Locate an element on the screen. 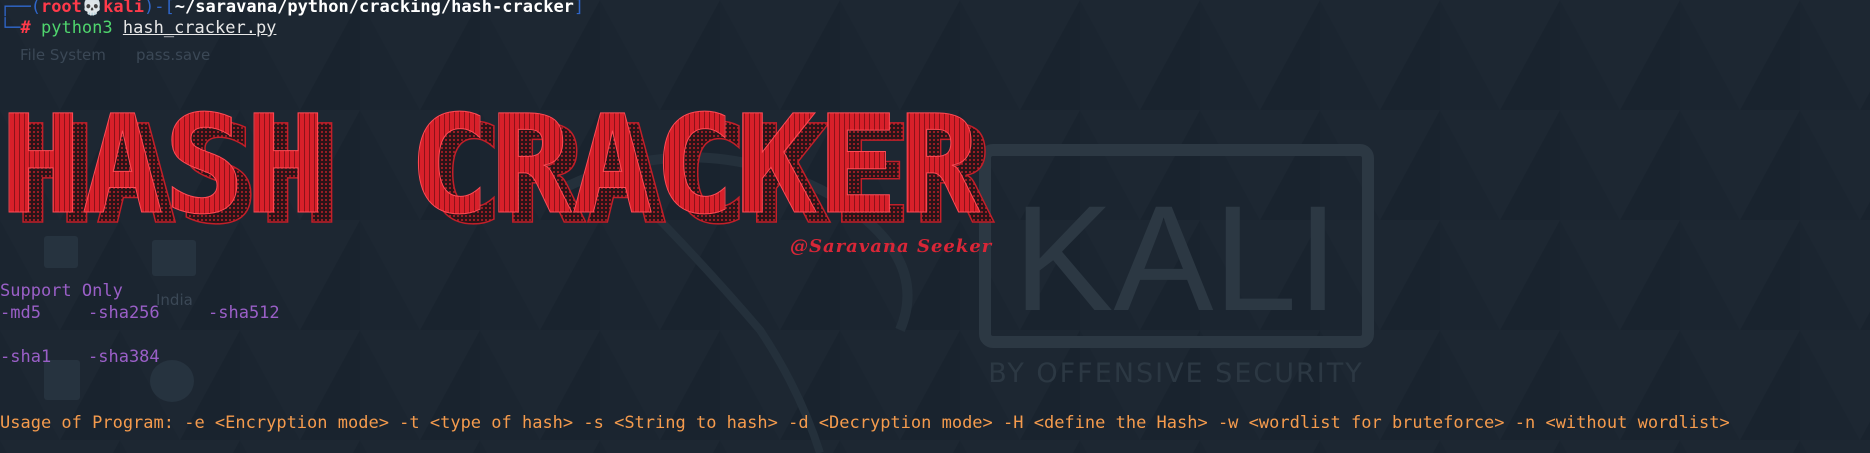  option-sha1: -sha1 is located at coordinates (26, 357).